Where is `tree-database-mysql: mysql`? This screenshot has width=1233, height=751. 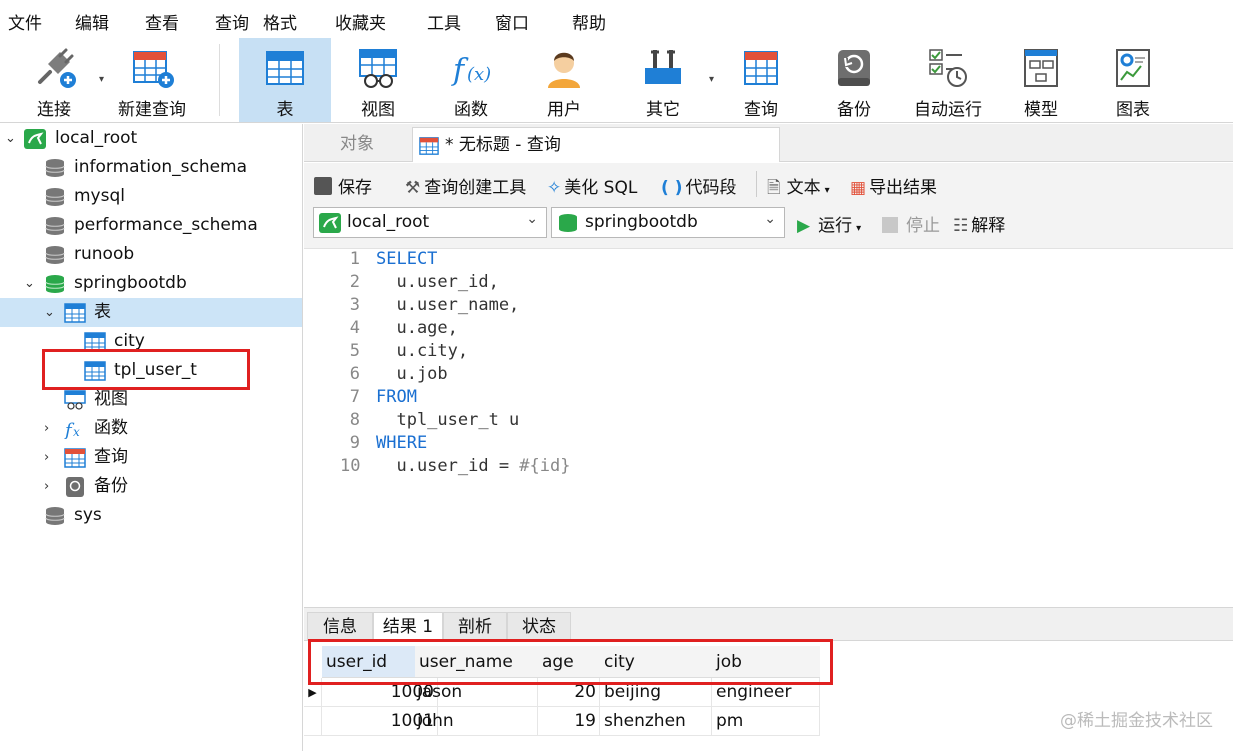
tree-database-mysql: mysql is located at coordinates (151, 196).